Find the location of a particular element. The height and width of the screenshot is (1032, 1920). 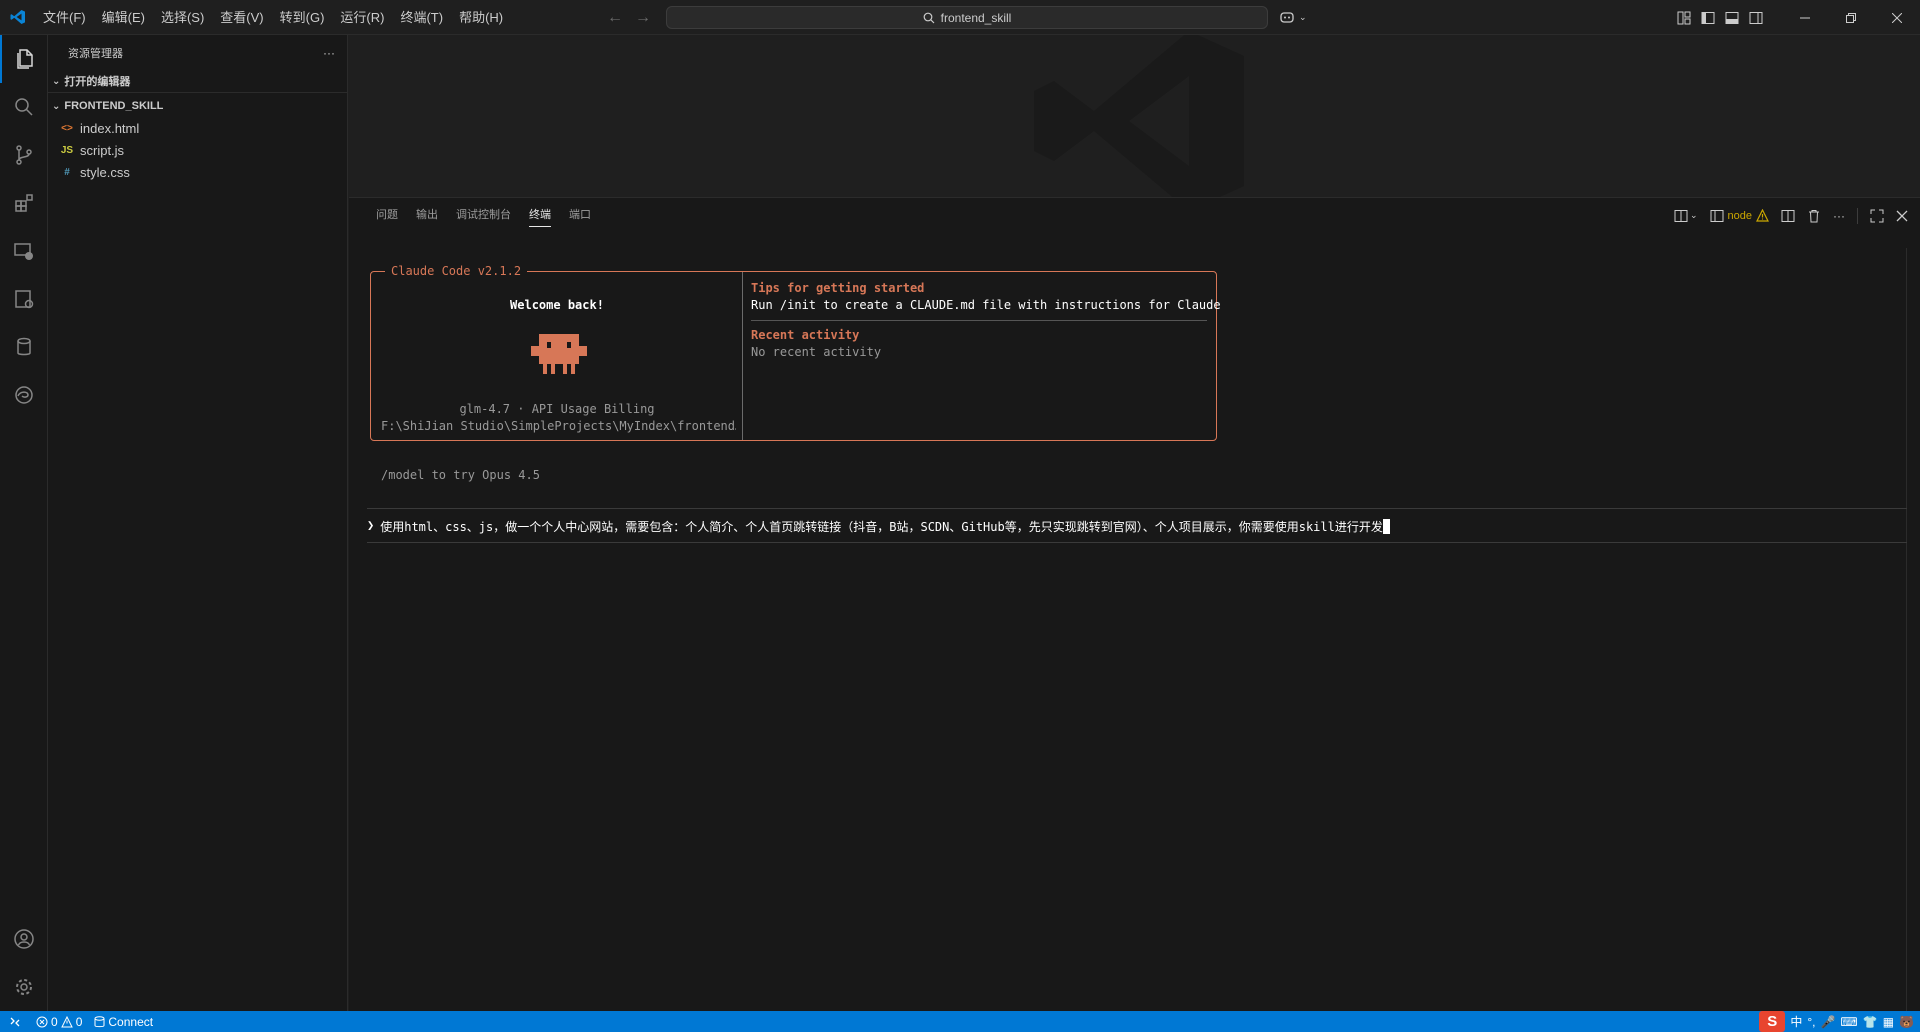

minimize-button is located at coordinates (1805, 17).